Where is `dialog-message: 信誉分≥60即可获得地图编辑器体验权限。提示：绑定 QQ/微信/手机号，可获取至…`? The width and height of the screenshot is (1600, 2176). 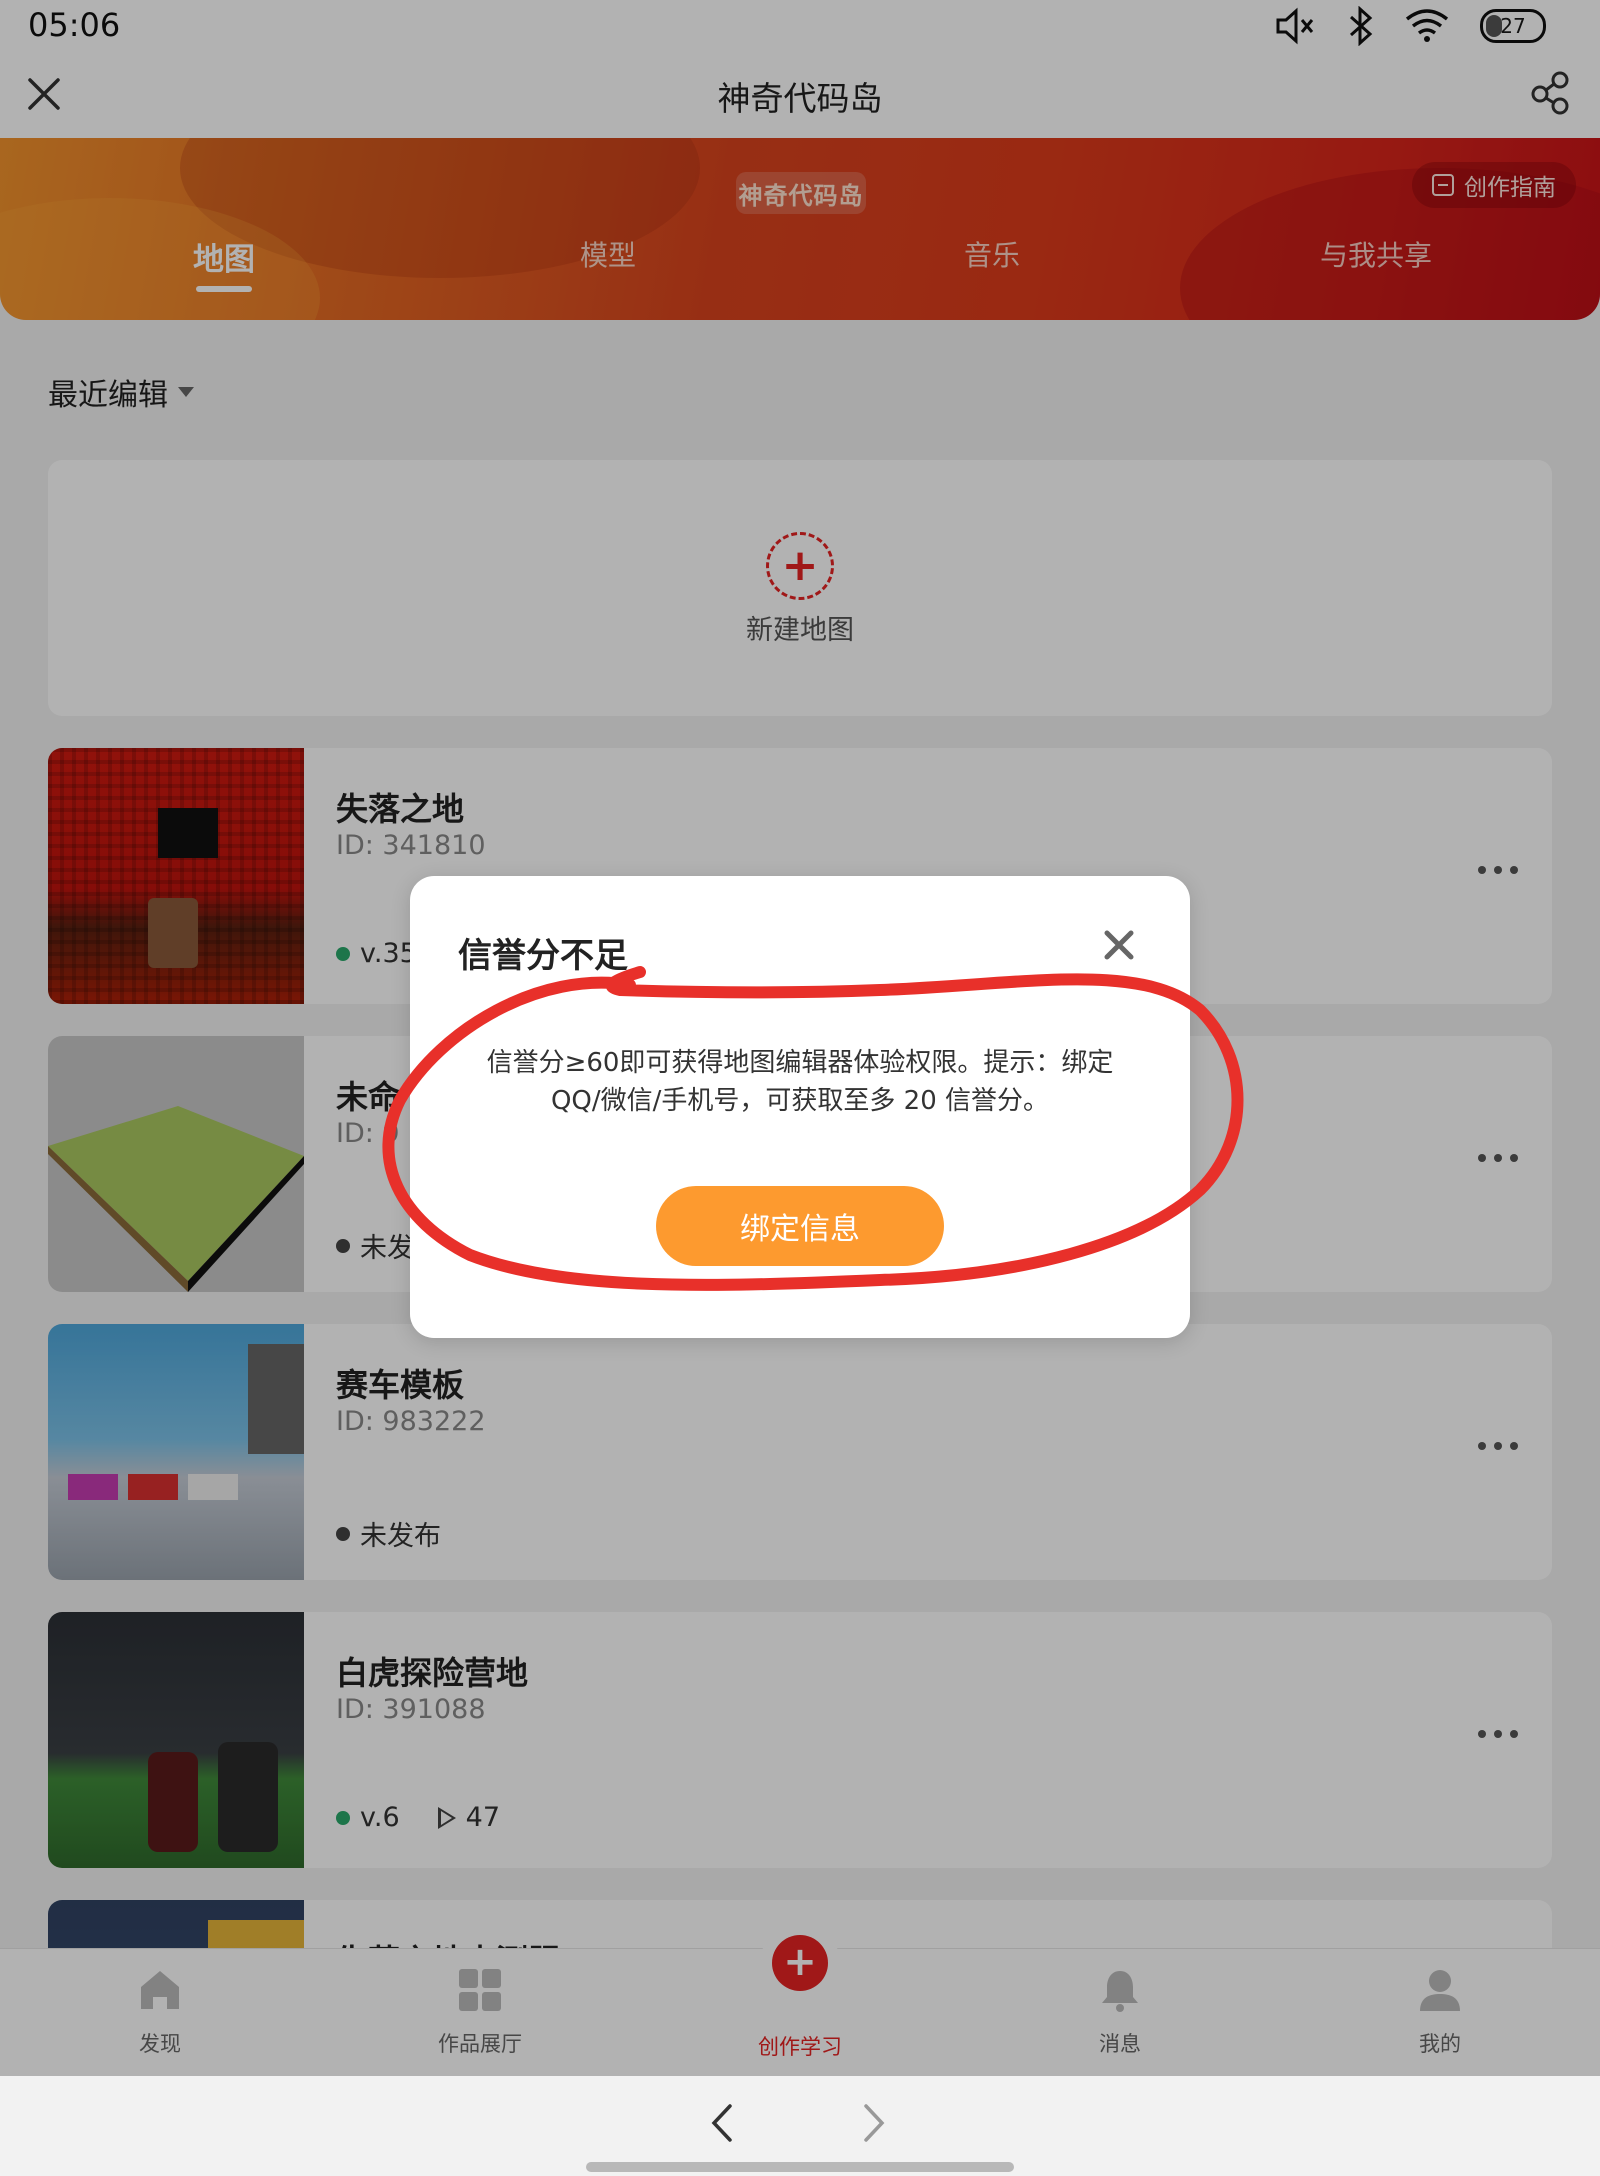 dialog-message: 信誉分≥60即可获得地图编辑器体验权限。提示：绑定 QQ/微信/手机号，可获取至… is located at coordinates (800, 1082).